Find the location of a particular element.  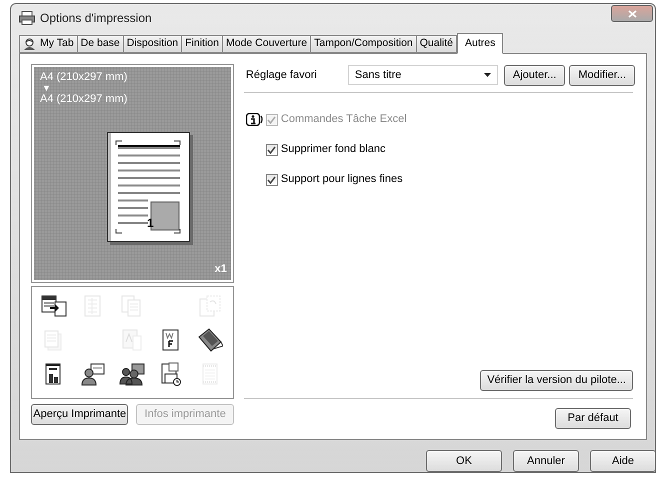

close-icon is located at coordinates (632, 14).